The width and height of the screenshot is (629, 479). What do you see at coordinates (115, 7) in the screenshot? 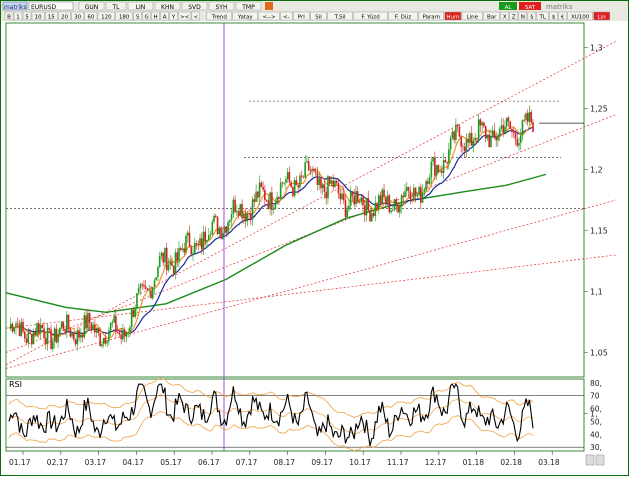
I see `toolbar-button-label: TL` at bounding box center [115, 7].